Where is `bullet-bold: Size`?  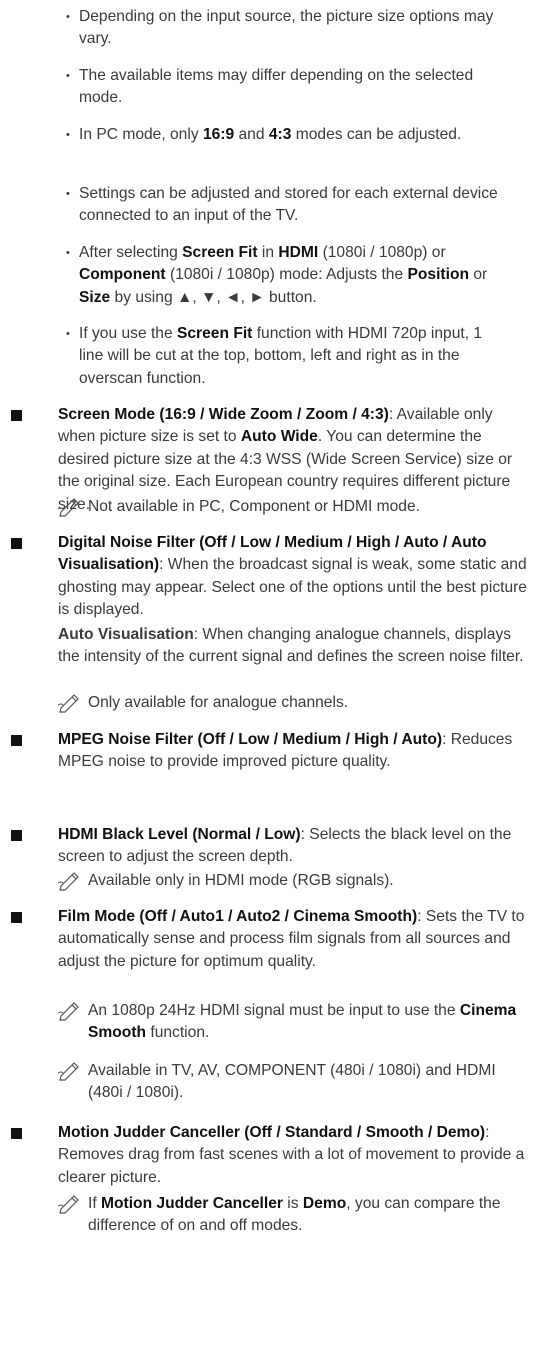 bullet-bold: Size is located at coordinates (95, 297).